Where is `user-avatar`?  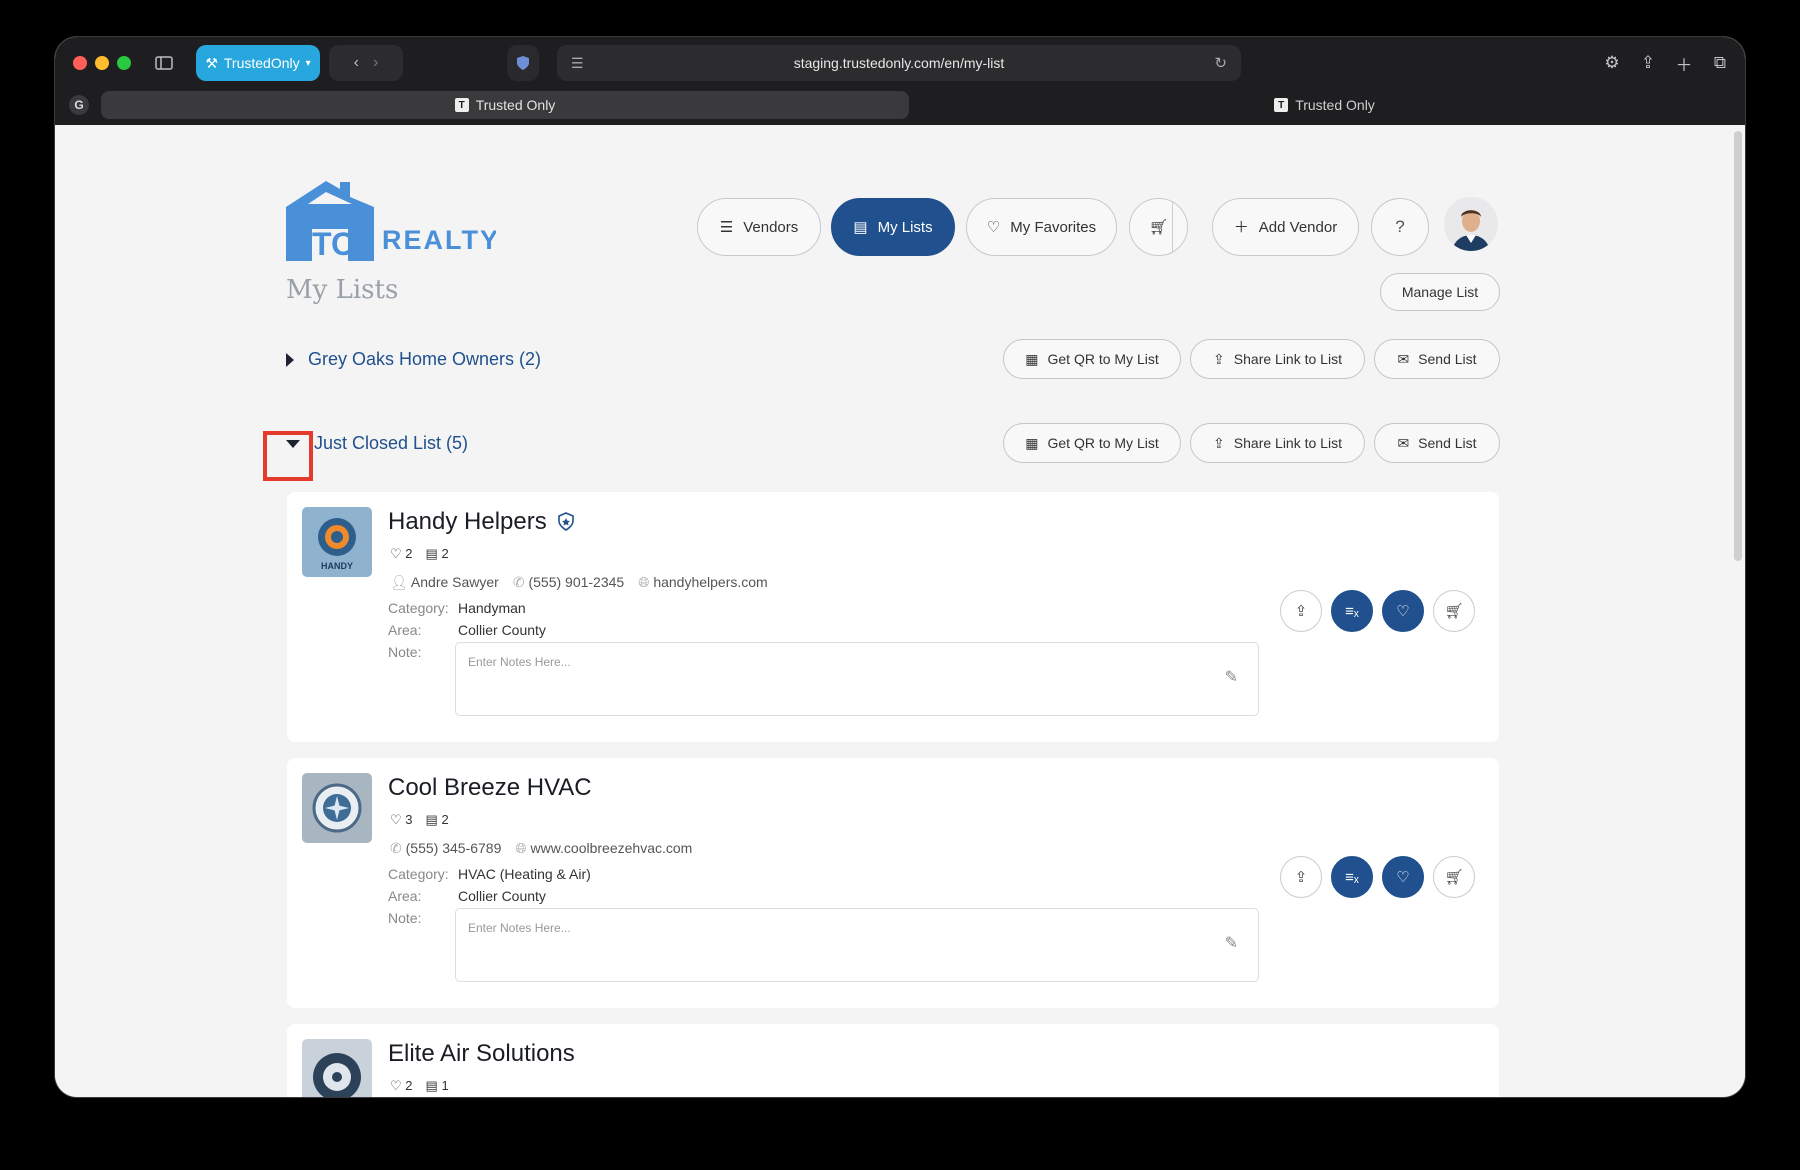 user-avatar is located at coordinates (1471, 224).